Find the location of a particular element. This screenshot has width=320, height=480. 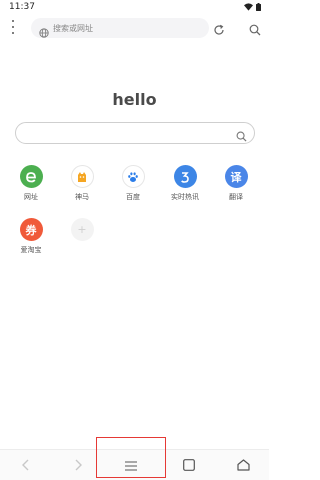

shortcut-label: 神马 is located at coordinates (82, 197).